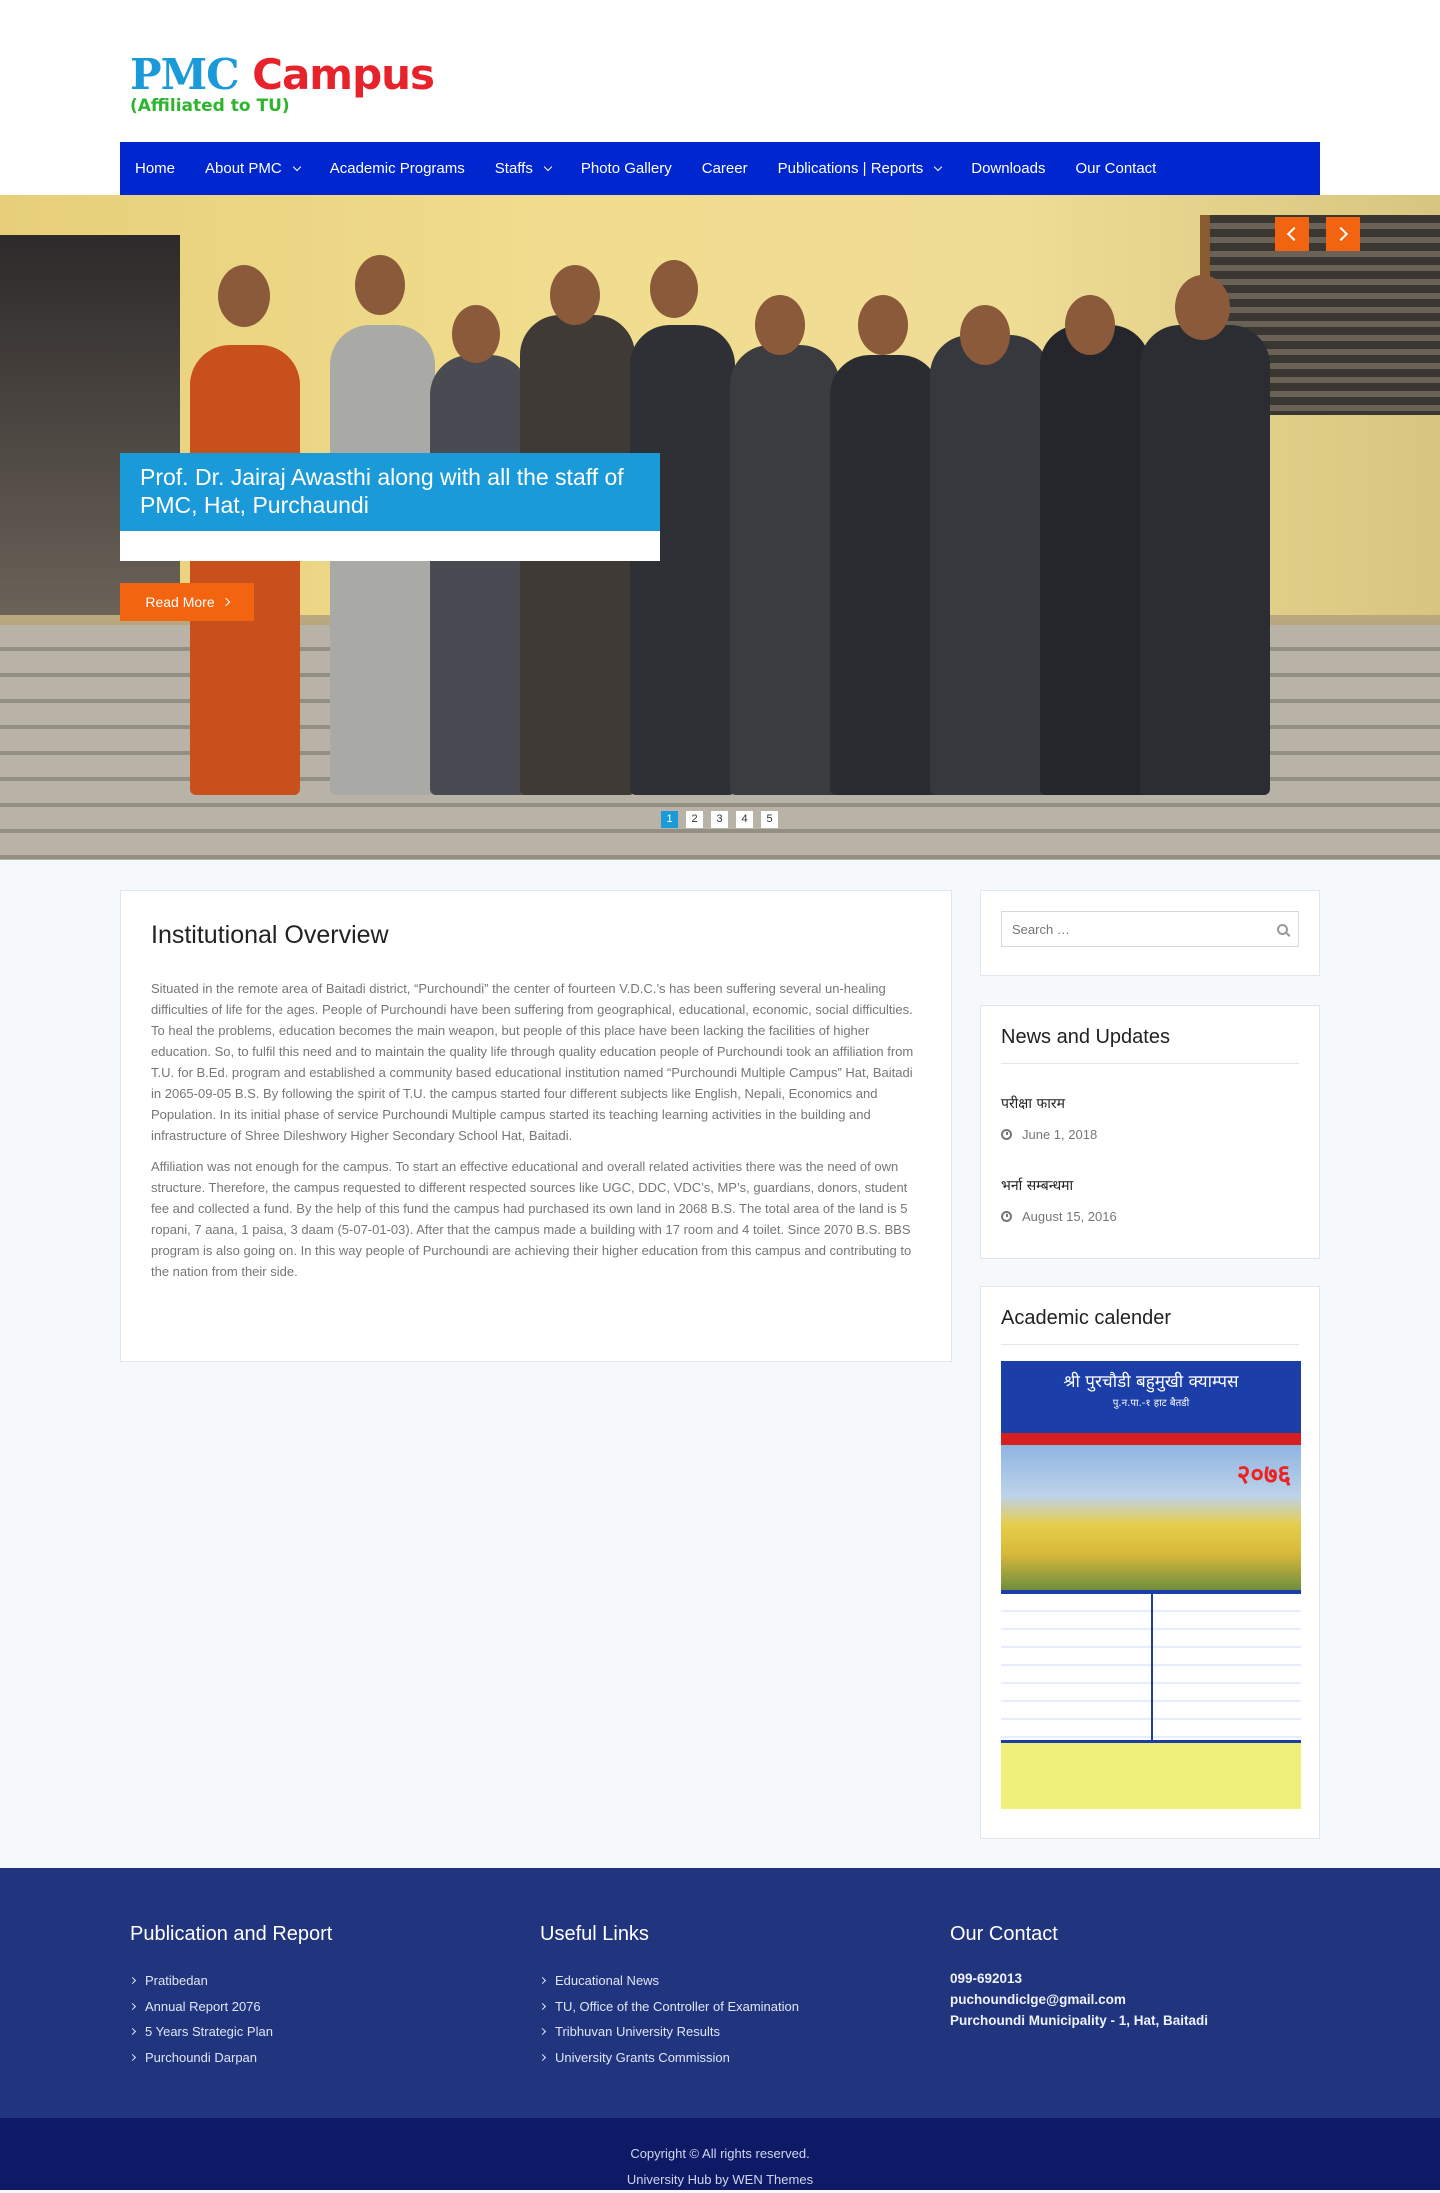  I want to click on calendar-image-photo: २०७६, so click(1151, 1517).